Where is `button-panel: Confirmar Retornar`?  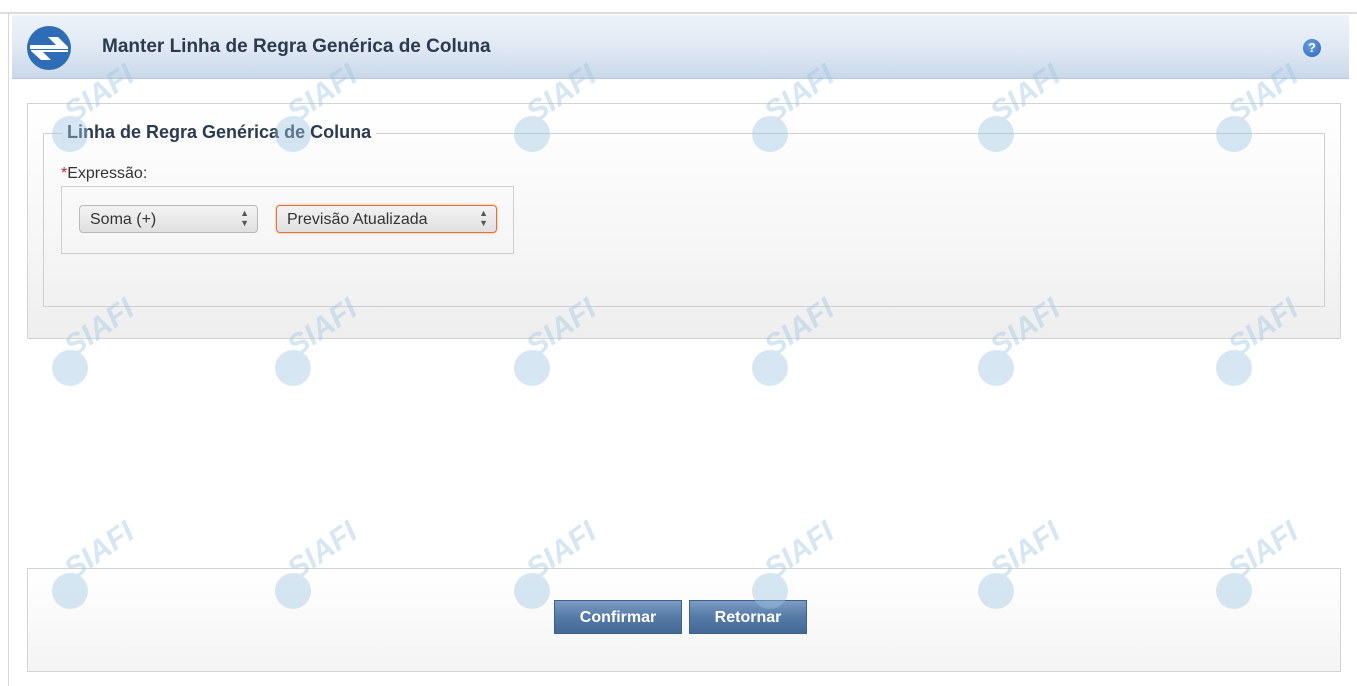 button-panel: Confirmar Retornar is located at coordinates (684, 620).